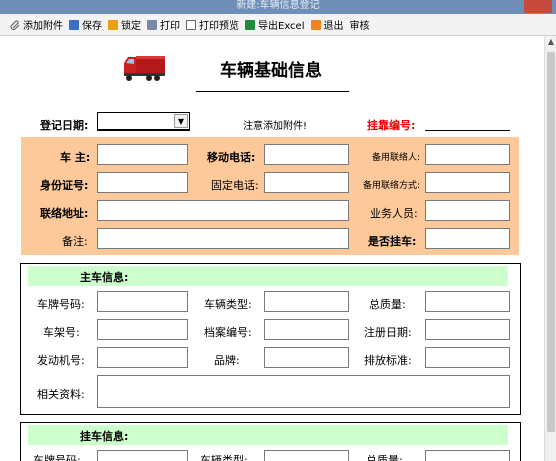 This screenshot has height=461, width=556. What do you see at coordinates (394, 213) in the screenshot?
I see `staff-label: 业务人员:` at bounding box center [394, 213].